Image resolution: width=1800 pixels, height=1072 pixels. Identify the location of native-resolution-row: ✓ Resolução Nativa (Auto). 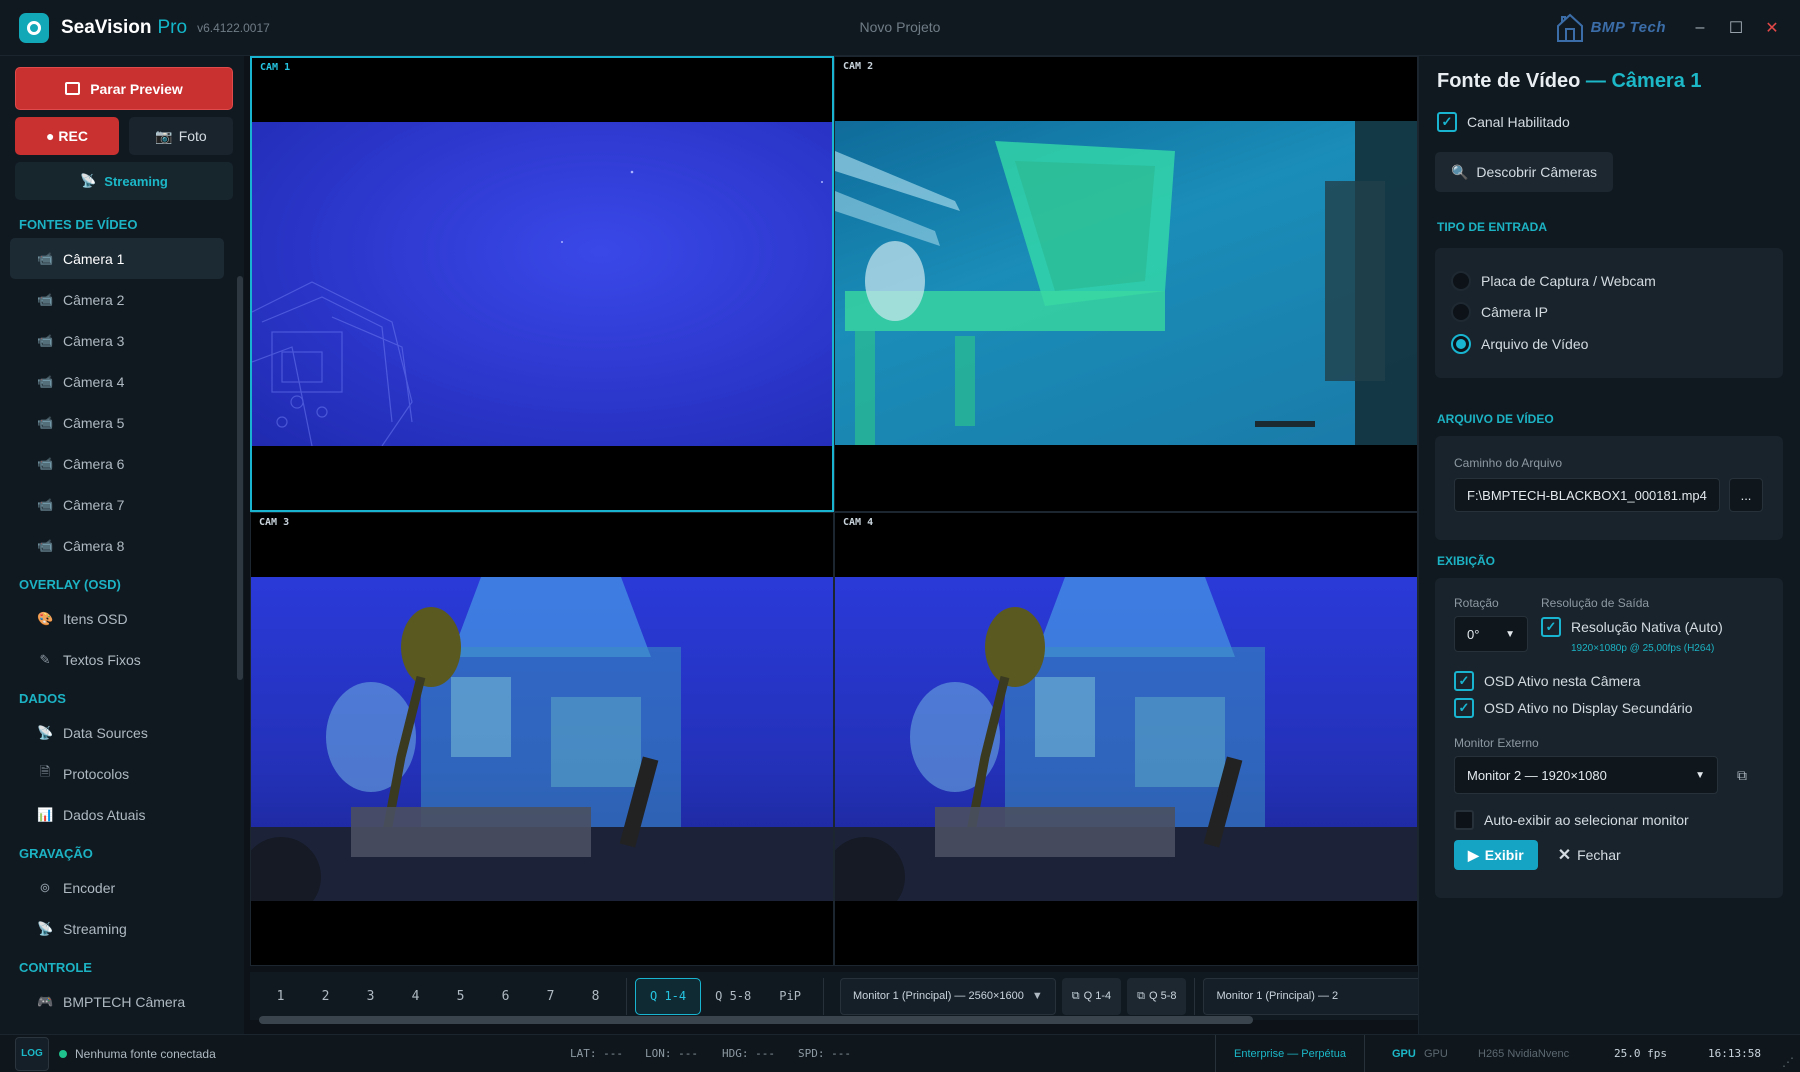
(1632, 627).